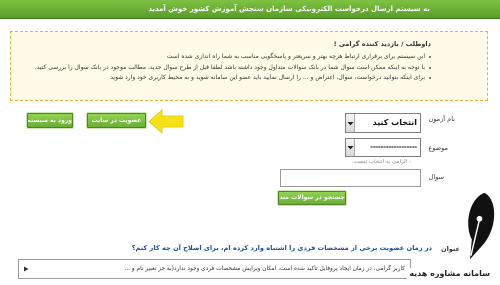  Describe the element at coordinates (116, 120) in the screenshot. I see `register-button: عضویت در سایت` at that location.